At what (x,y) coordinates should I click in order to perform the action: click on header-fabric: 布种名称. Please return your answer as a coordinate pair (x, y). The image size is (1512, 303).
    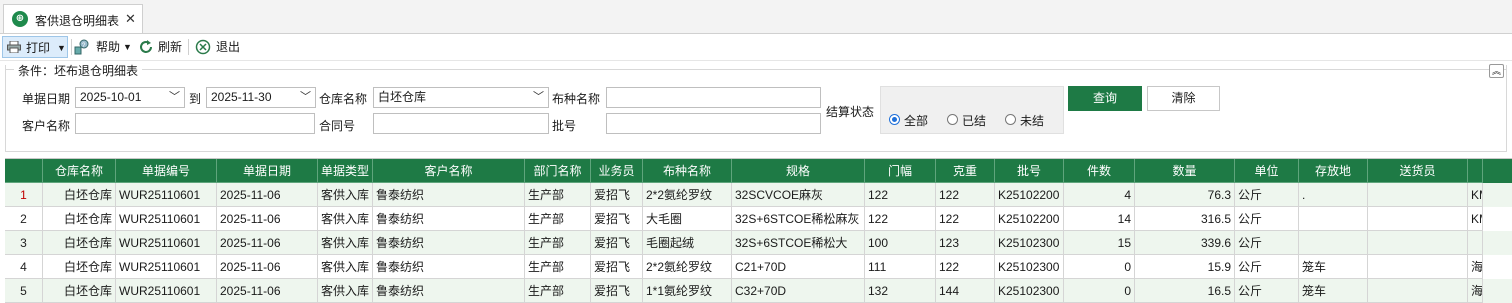
    Looking at the image, I should click on (687, 171).